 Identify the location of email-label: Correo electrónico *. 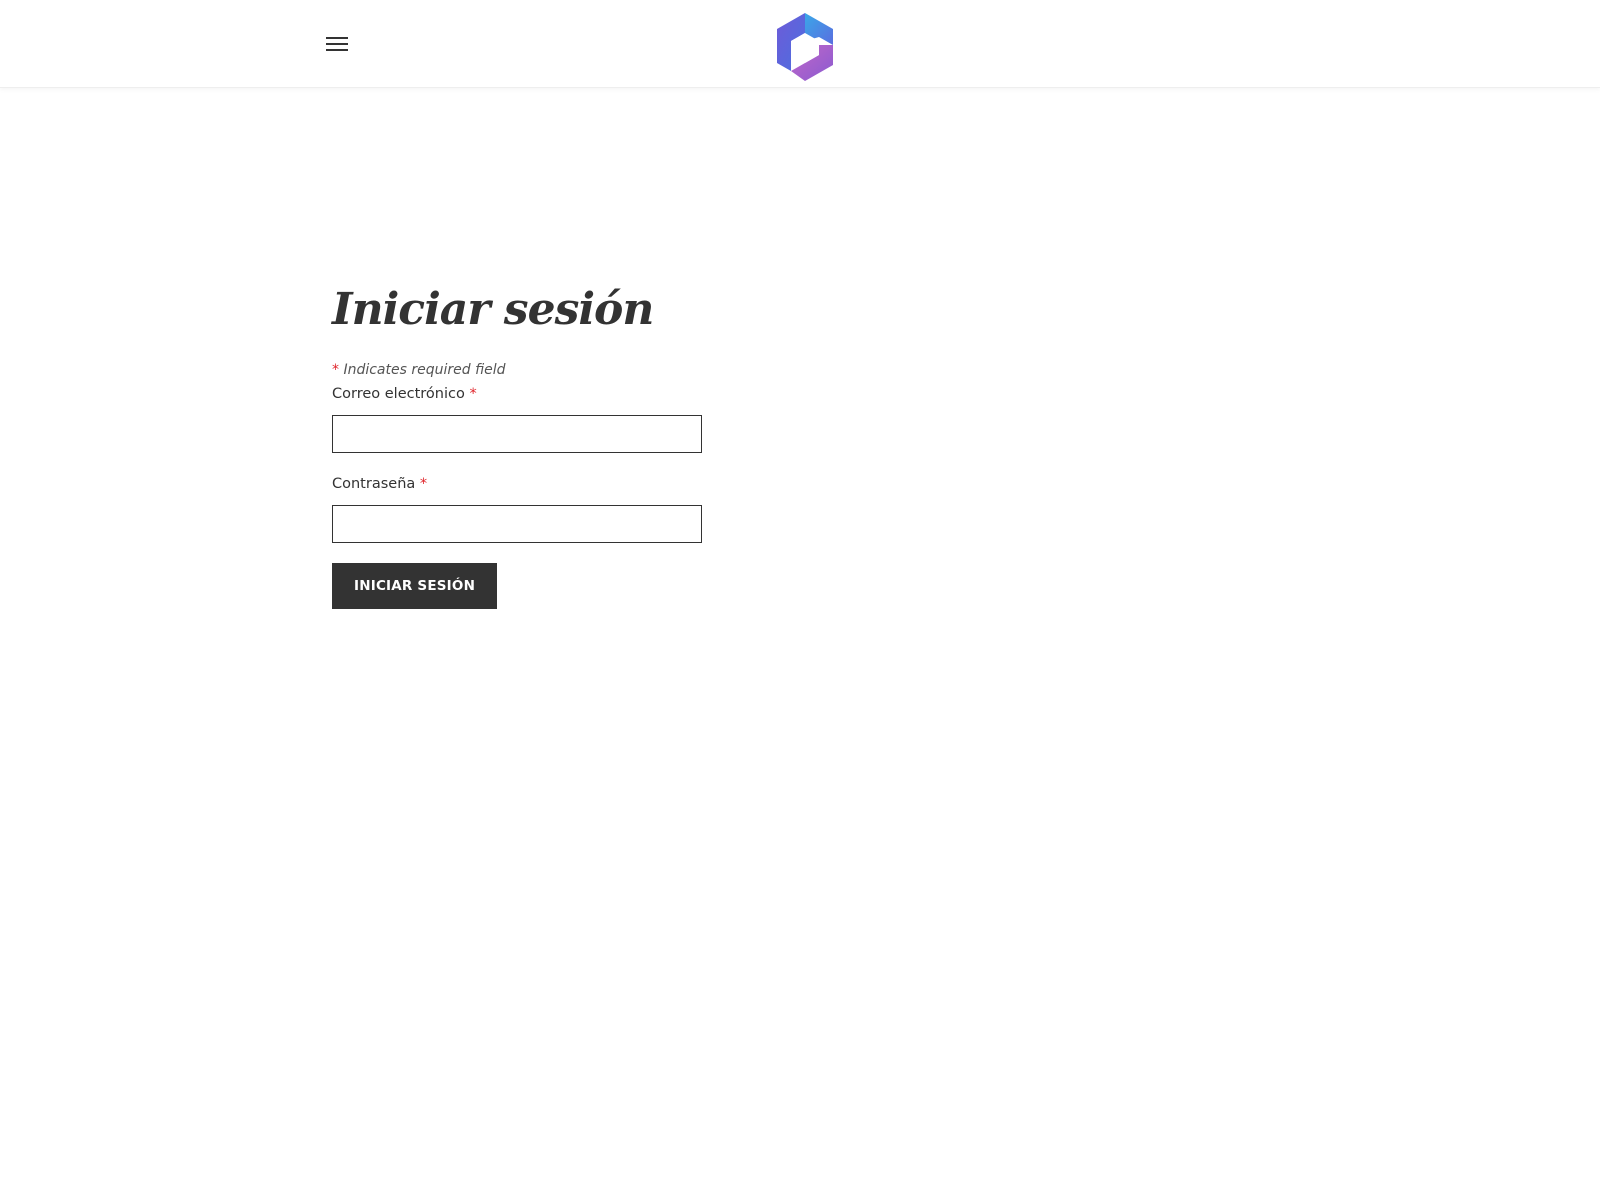
(542, 394).